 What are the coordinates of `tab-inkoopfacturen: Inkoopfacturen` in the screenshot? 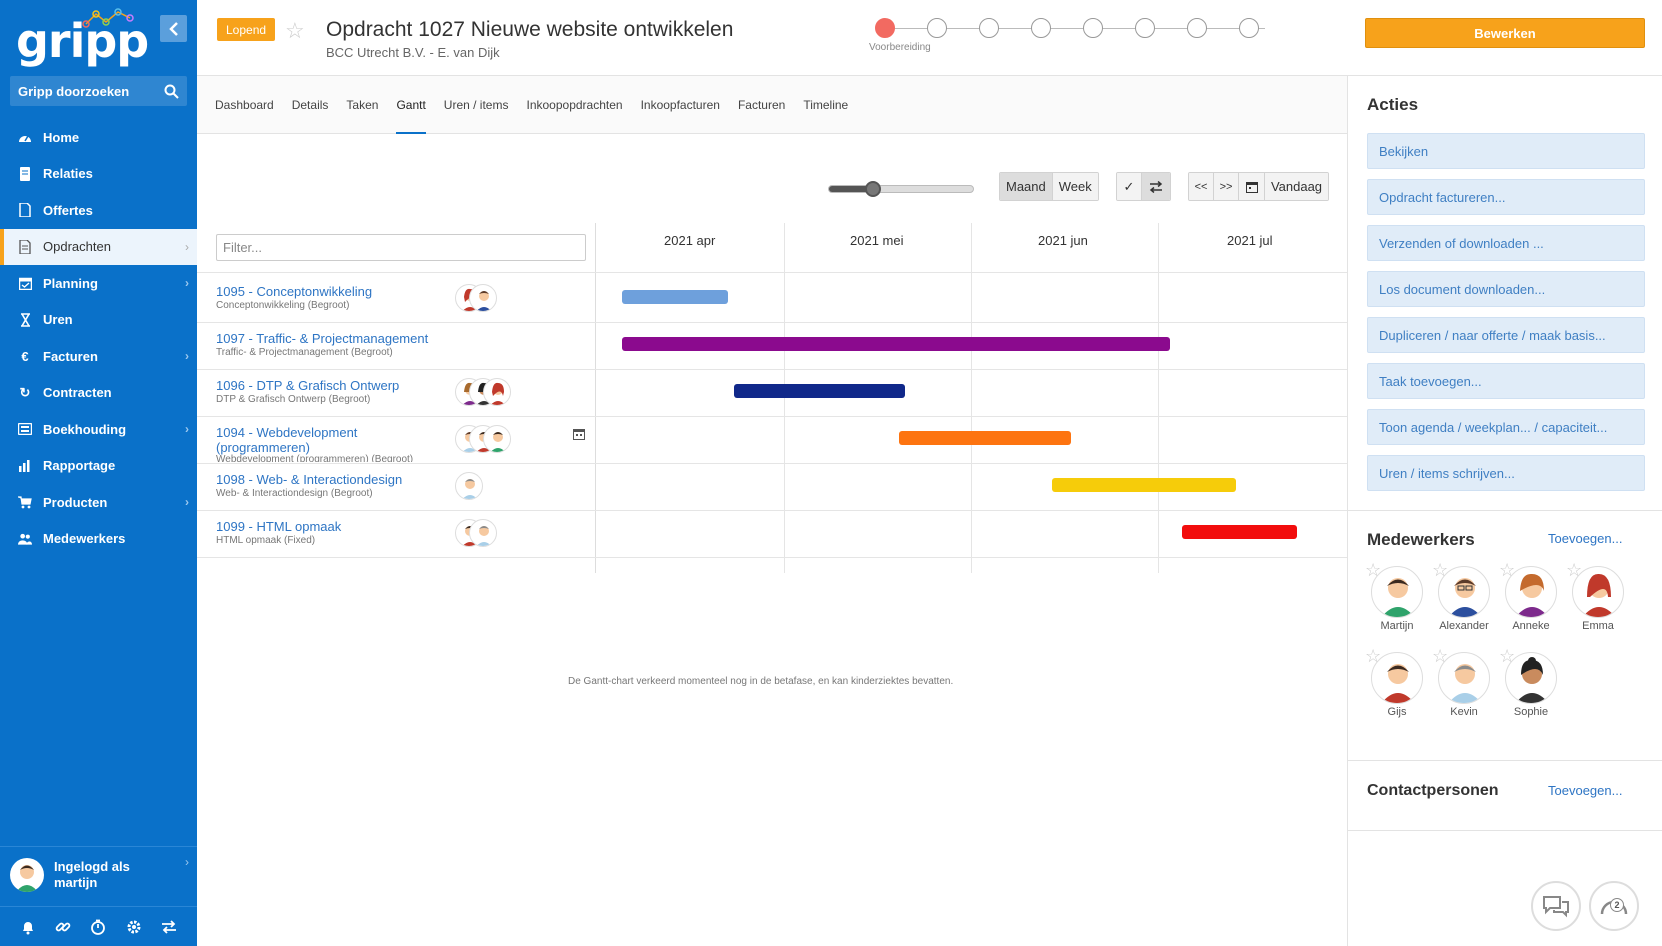 It's located at (680, 105).